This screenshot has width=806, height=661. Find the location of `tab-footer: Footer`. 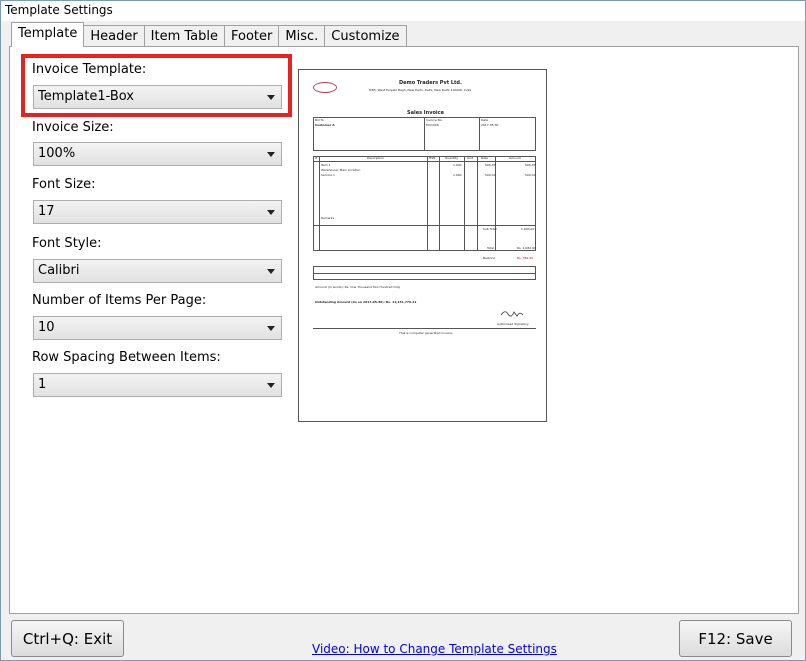

tab-footer: Footer is located at coordinates (252, 36).